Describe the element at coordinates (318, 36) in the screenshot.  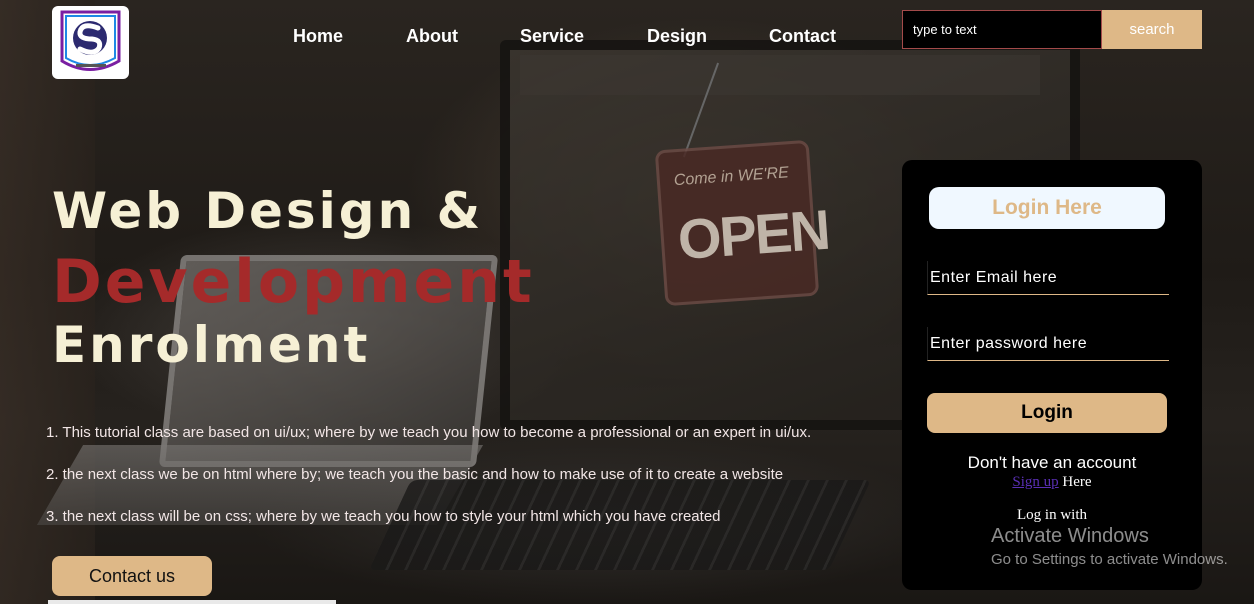
I see `nav-home: Home` at that location.